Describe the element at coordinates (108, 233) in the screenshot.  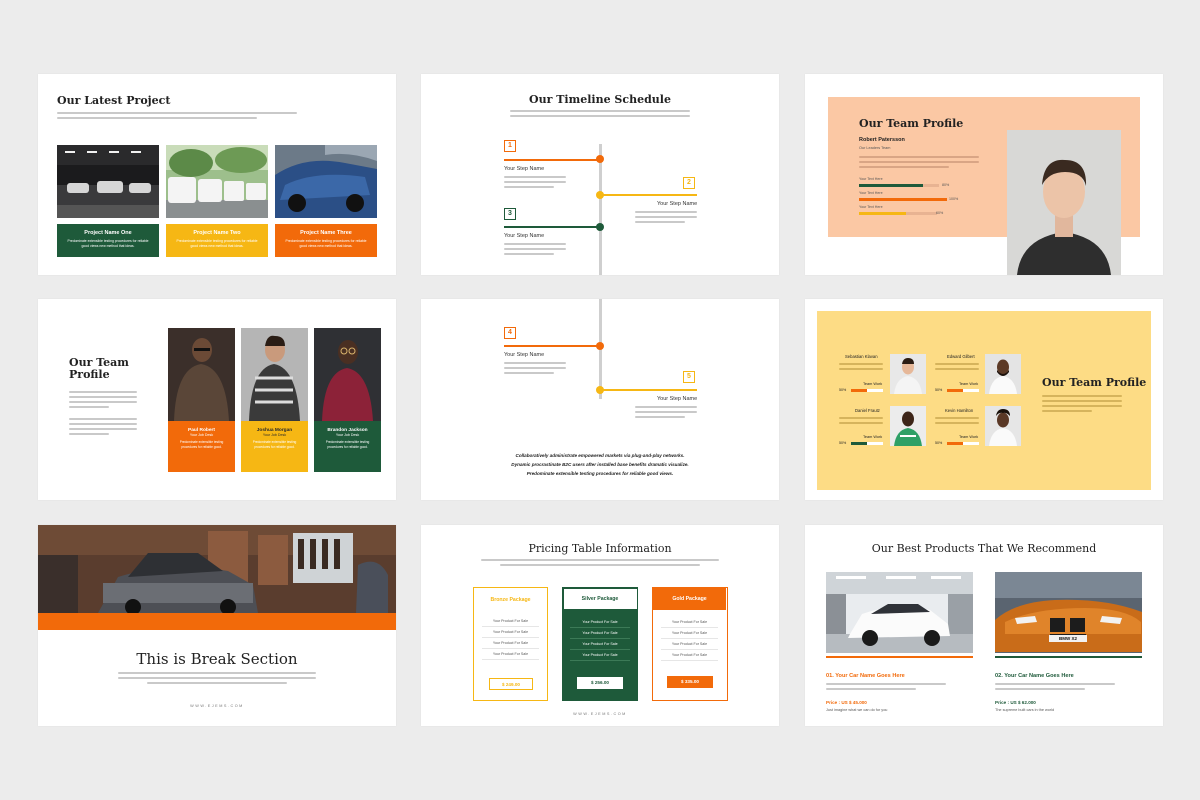
I see `project-name: Project Name One` at that location.